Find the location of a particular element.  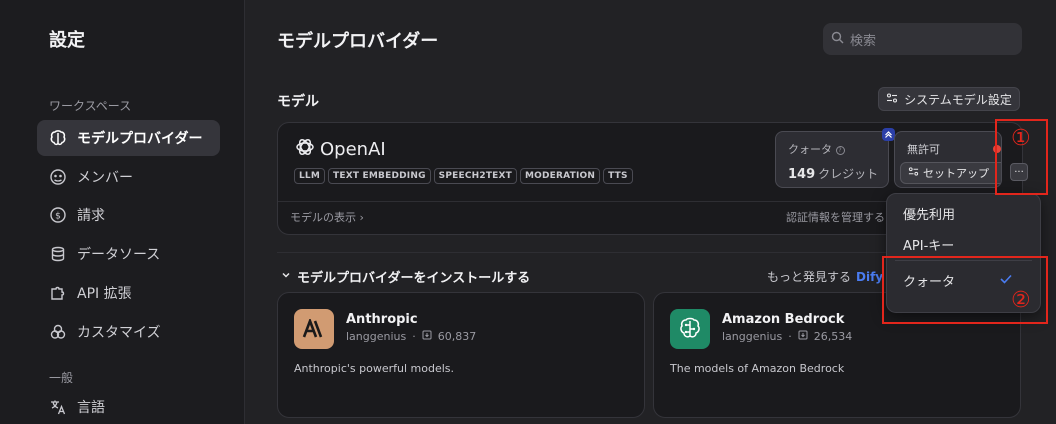

plugin-meta: langgenius · 60,837 is located at coordinates (411, 336).